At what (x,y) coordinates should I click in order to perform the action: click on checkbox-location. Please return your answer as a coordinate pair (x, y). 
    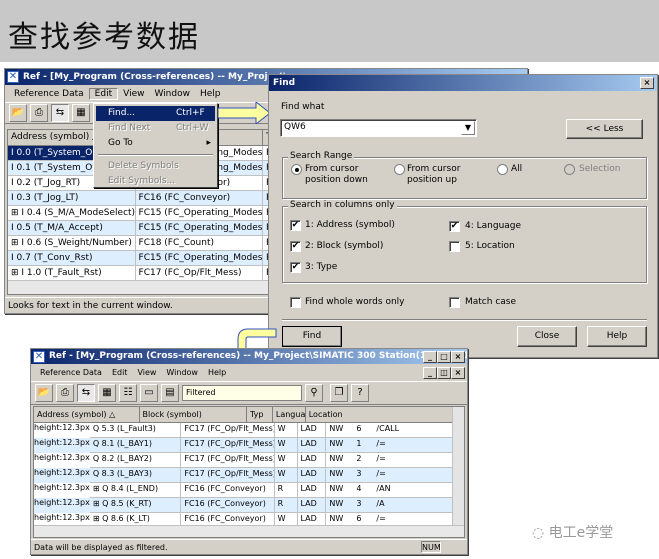
    Looking at the image, I should click on (454, 246).